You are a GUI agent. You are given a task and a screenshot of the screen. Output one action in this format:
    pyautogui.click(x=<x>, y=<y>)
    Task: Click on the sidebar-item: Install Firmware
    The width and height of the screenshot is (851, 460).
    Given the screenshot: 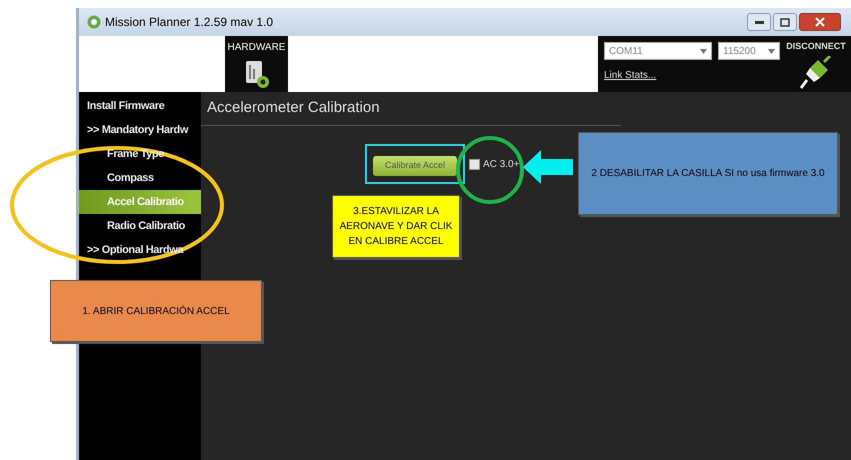 What is the action you would take?
    pyautogui.click(x=140, y=106)
    